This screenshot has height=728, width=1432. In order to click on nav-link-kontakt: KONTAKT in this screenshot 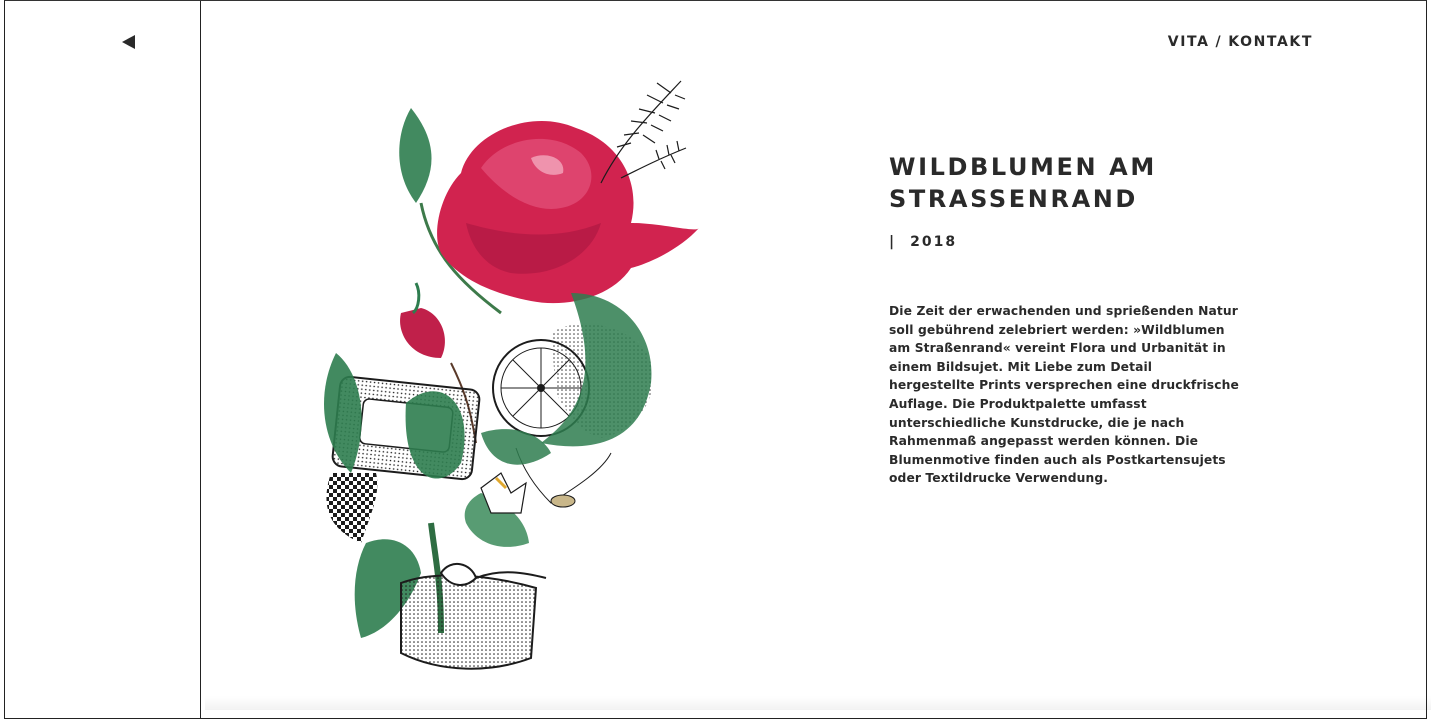, I will do `click(1270, 42)`.